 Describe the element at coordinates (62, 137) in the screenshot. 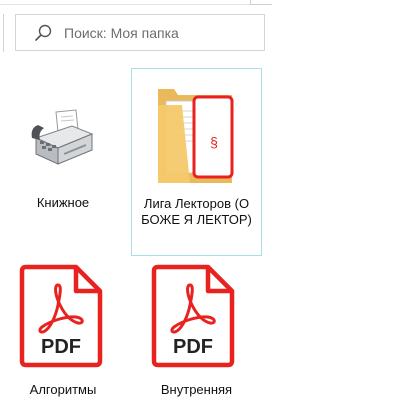

I see `printer-icon` at that location.